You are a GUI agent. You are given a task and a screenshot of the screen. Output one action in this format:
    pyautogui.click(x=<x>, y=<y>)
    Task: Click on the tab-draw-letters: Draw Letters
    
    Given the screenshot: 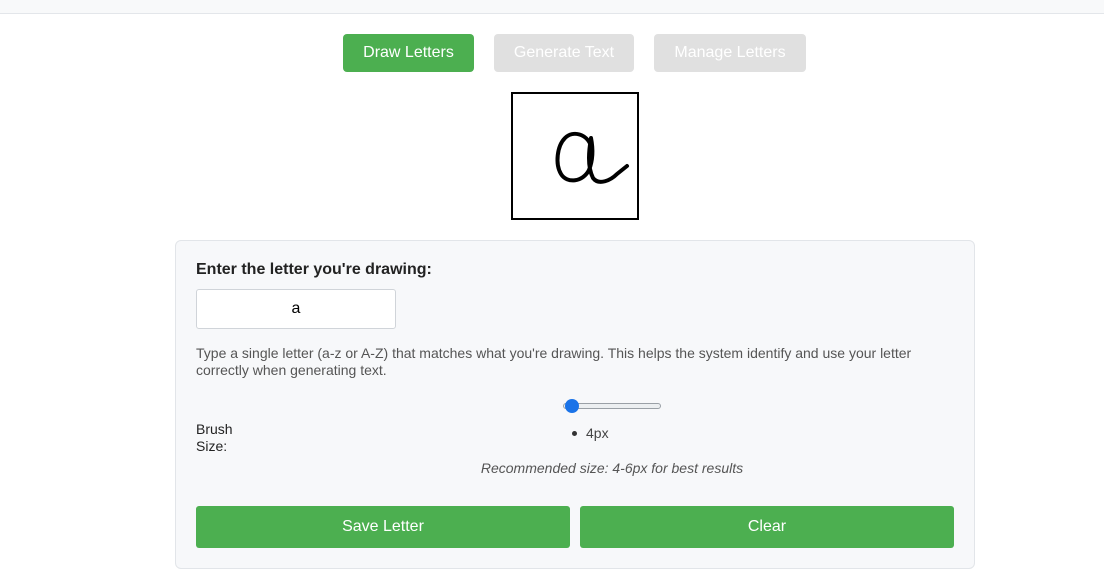 What is the action you would take?
    pyautogui.click(x=408, y=53)
    